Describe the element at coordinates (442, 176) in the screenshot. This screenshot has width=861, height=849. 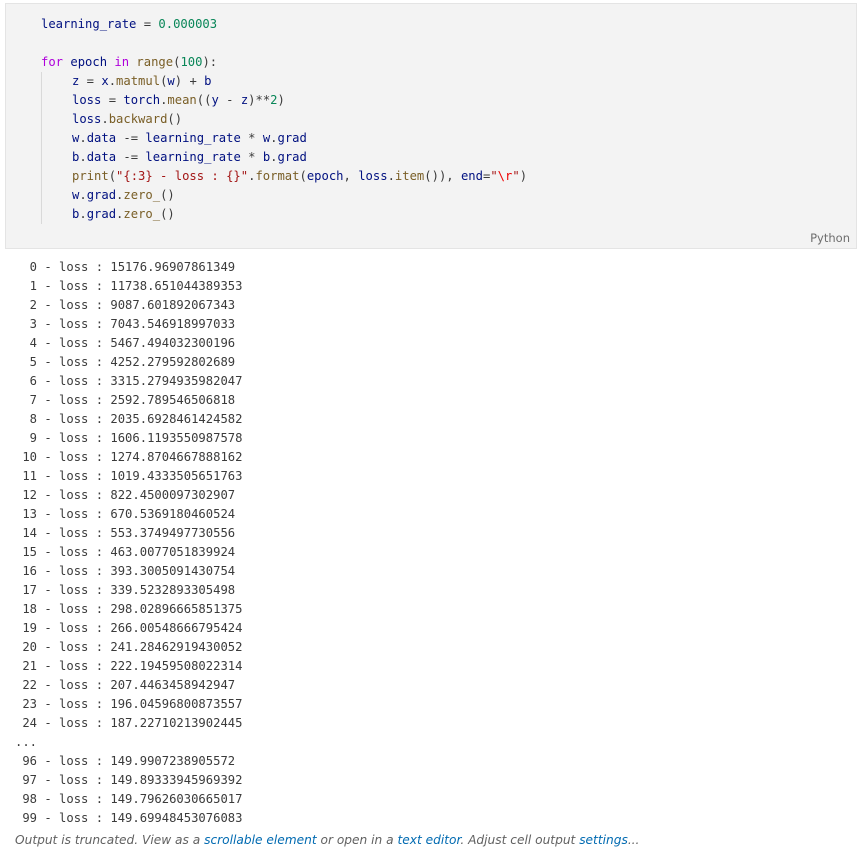
I see `code-token: ()),` at that location.